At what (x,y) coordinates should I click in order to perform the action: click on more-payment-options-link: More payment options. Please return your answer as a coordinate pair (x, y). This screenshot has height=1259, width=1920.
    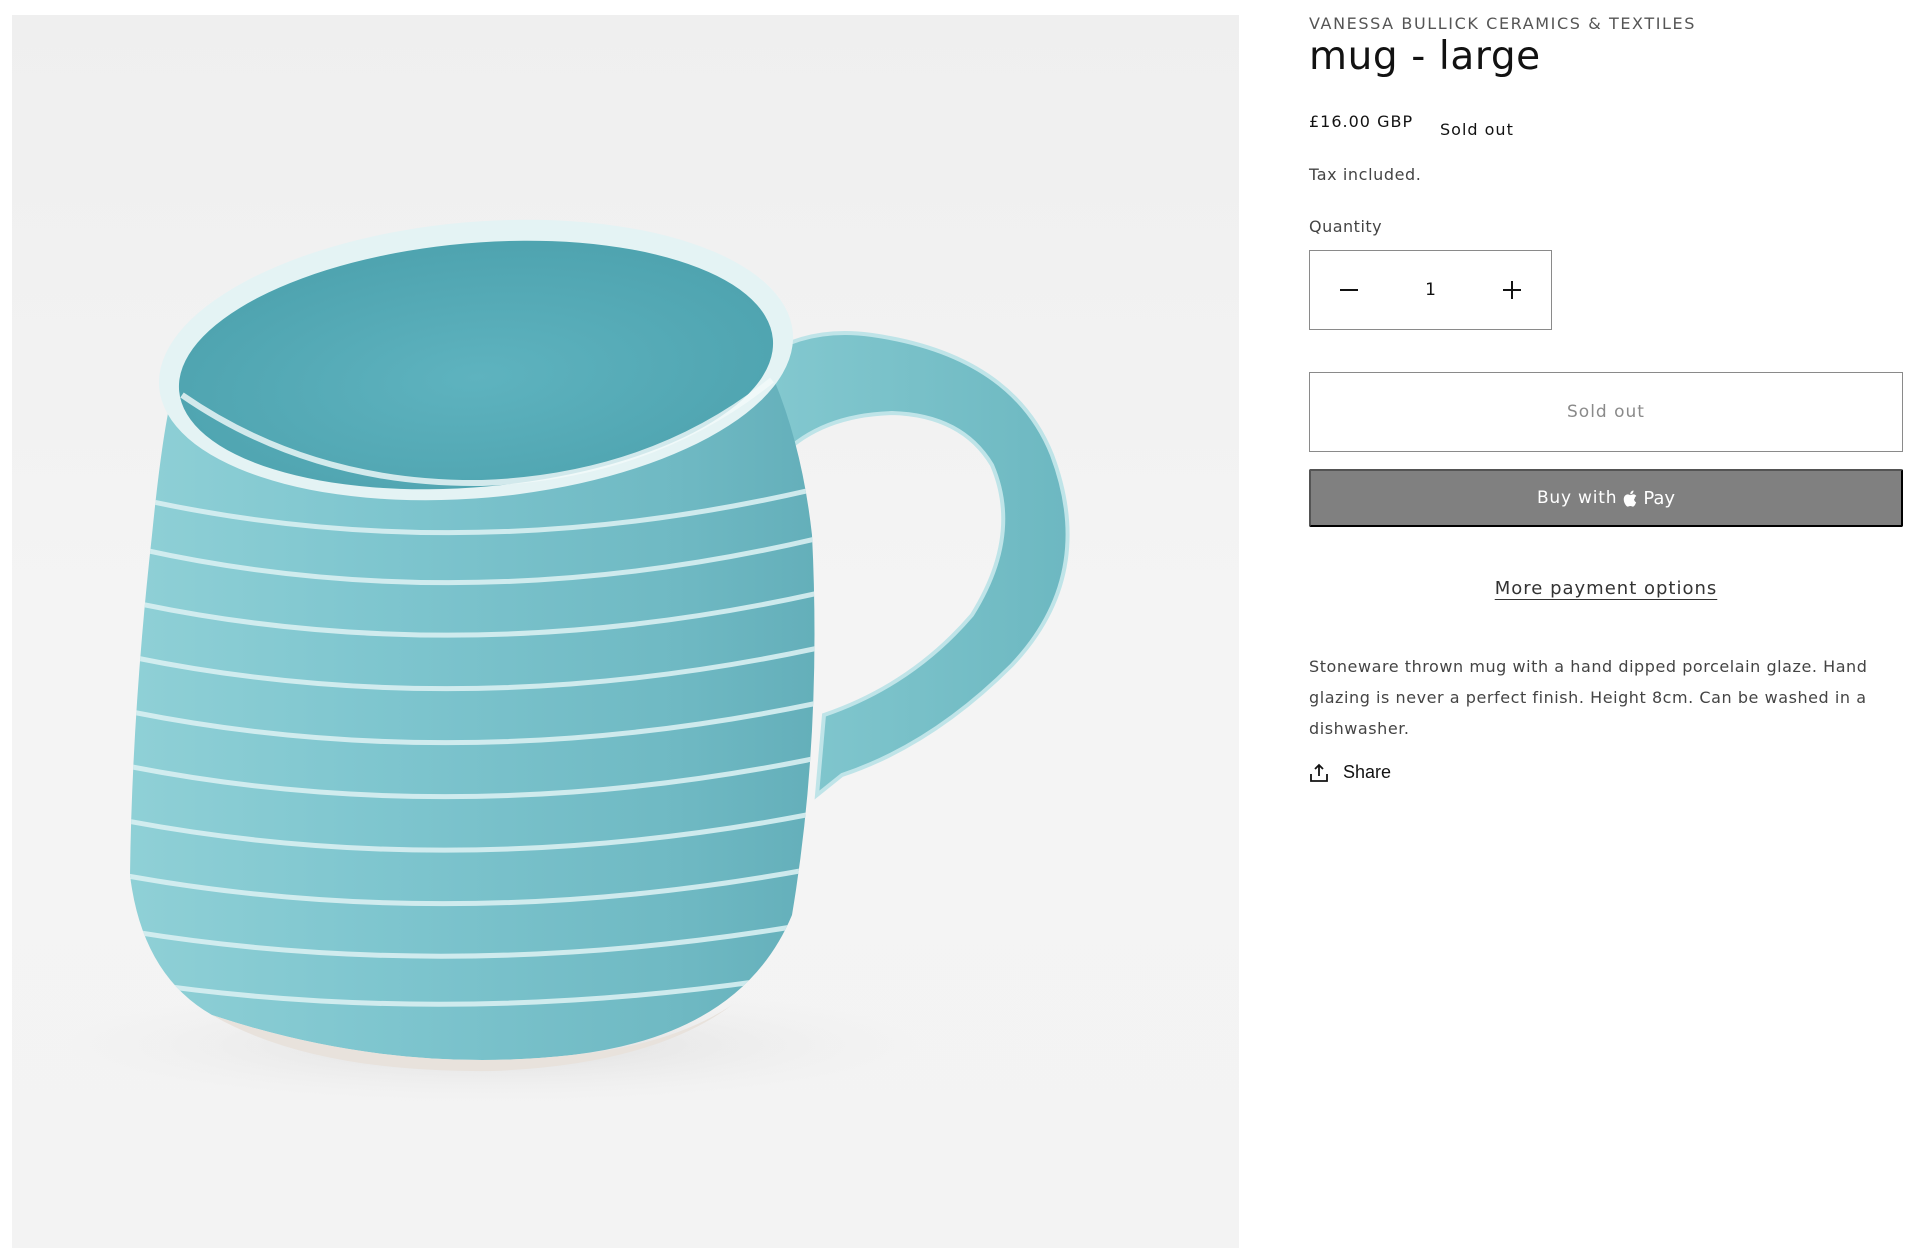
    Looking at the image, I should click on (1606, 588).